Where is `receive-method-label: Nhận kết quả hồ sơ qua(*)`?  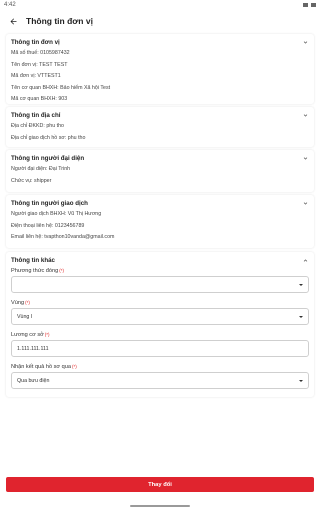
receive-method-label: Nhận kết quả hồ sơ qua(*) is located at coordinates (44, 367).